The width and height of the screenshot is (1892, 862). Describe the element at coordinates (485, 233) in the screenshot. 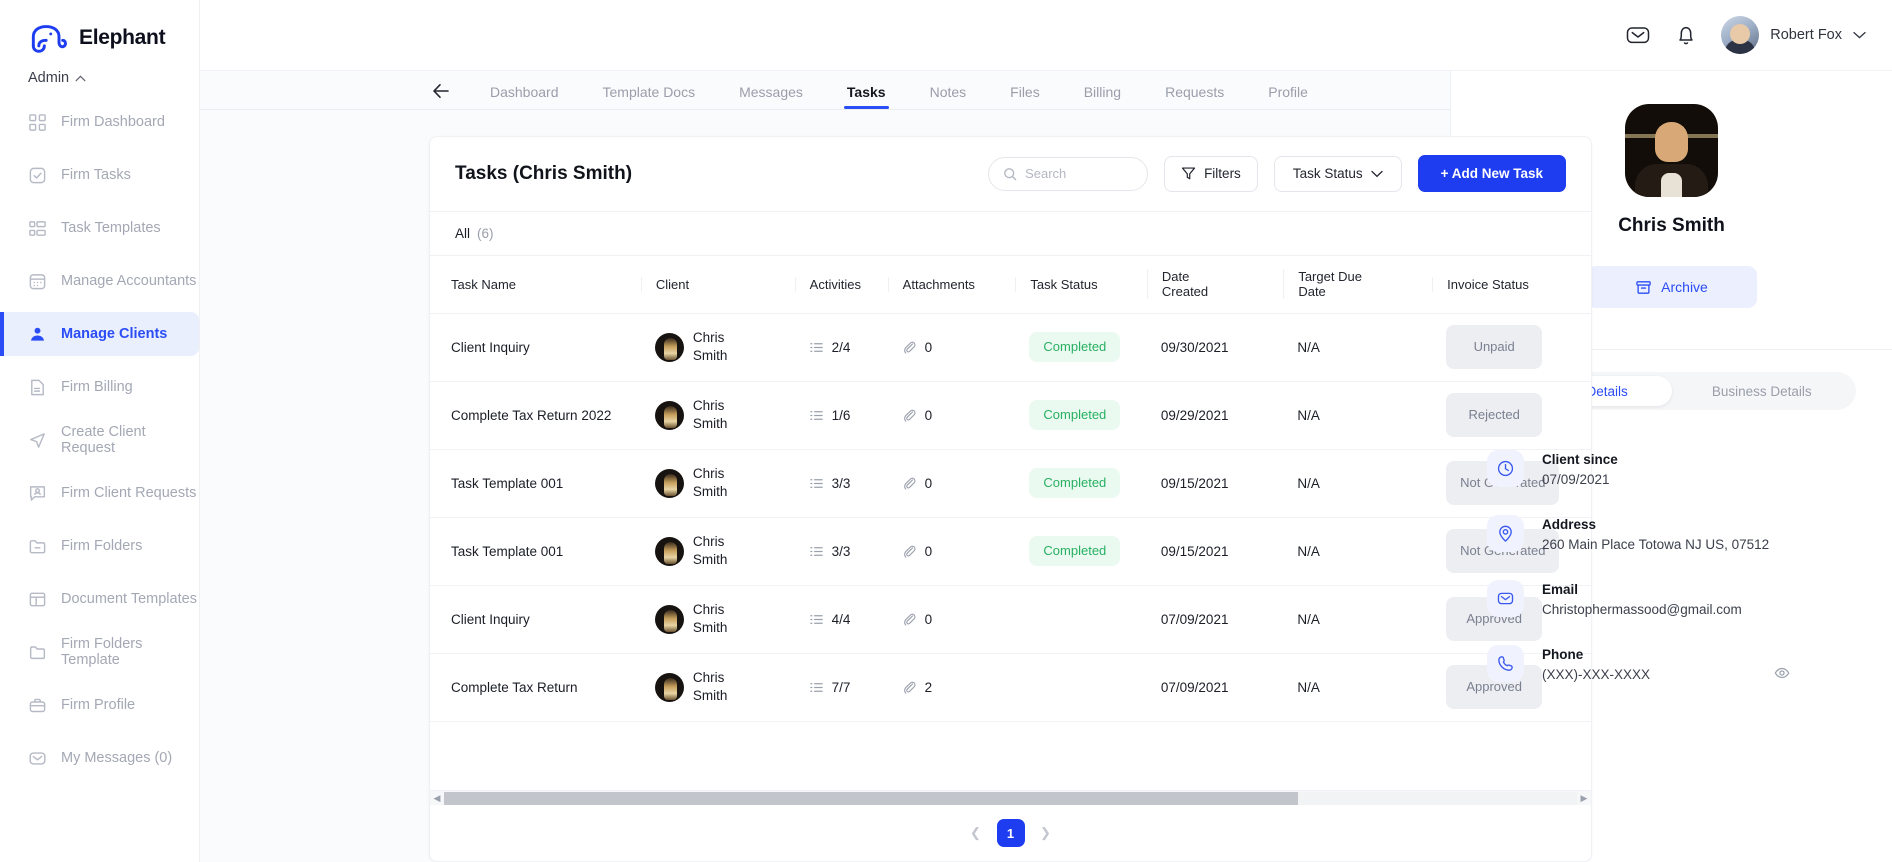

I see `filter-all-count: (6)` at that location.